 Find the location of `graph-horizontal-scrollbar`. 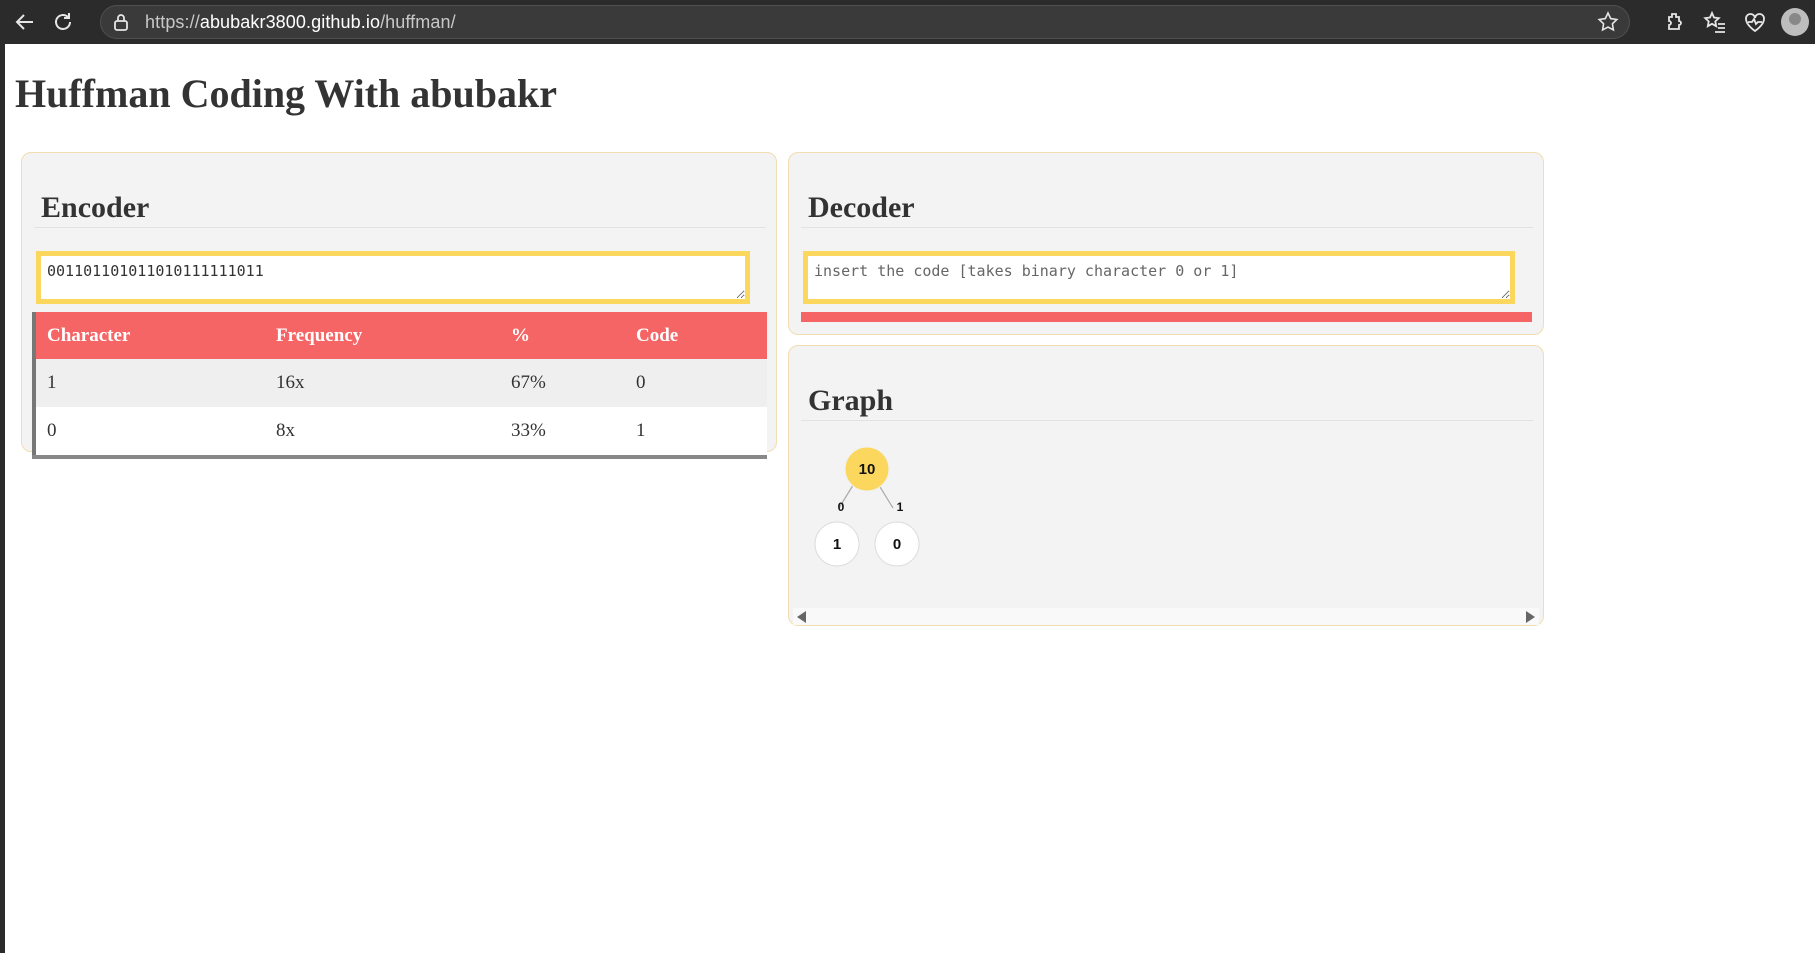

graph-horizontal-scrollbar is located at coordinates (1166, 616).